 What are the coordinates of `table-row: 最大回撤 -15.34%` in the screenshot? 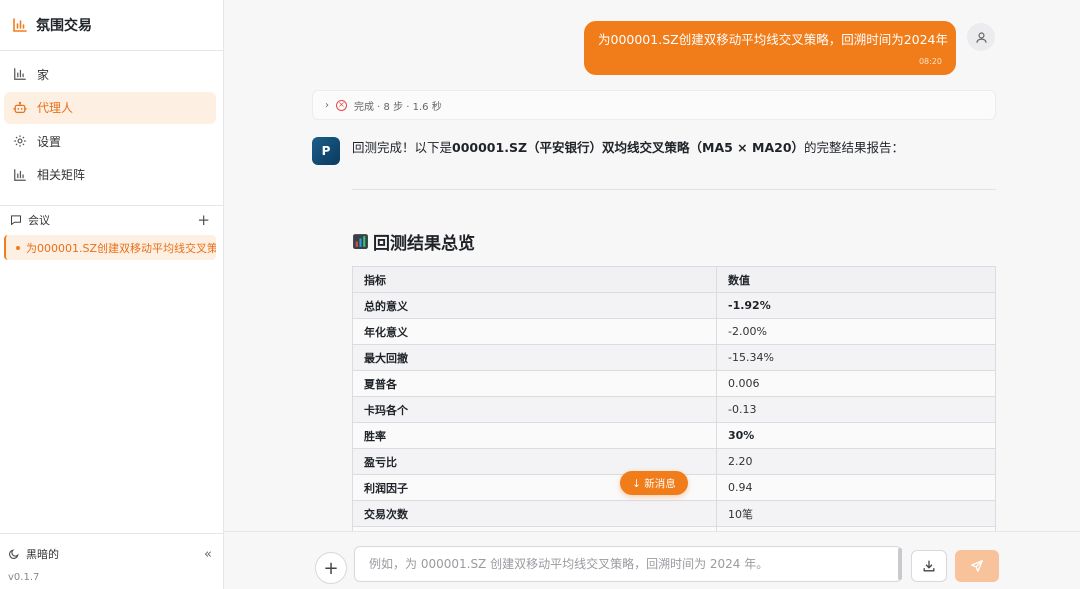 It's located at (674, 357).